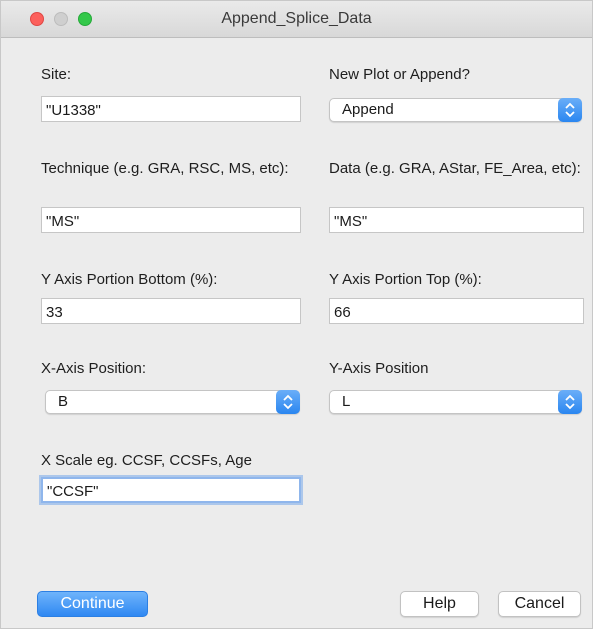 The image size is (593, 629). What do you see at coordinates (455, 110) in the screenshot?
I see `new-plot-or-append-popup: Append` at bounding box center [455, 110].